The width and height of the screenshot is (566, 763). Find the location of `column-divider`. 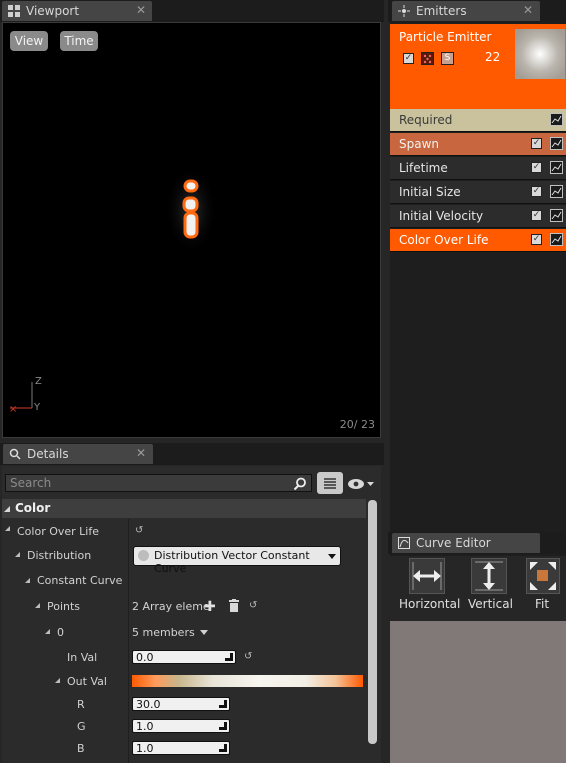

column-divider is located at coordinates (128, 641).